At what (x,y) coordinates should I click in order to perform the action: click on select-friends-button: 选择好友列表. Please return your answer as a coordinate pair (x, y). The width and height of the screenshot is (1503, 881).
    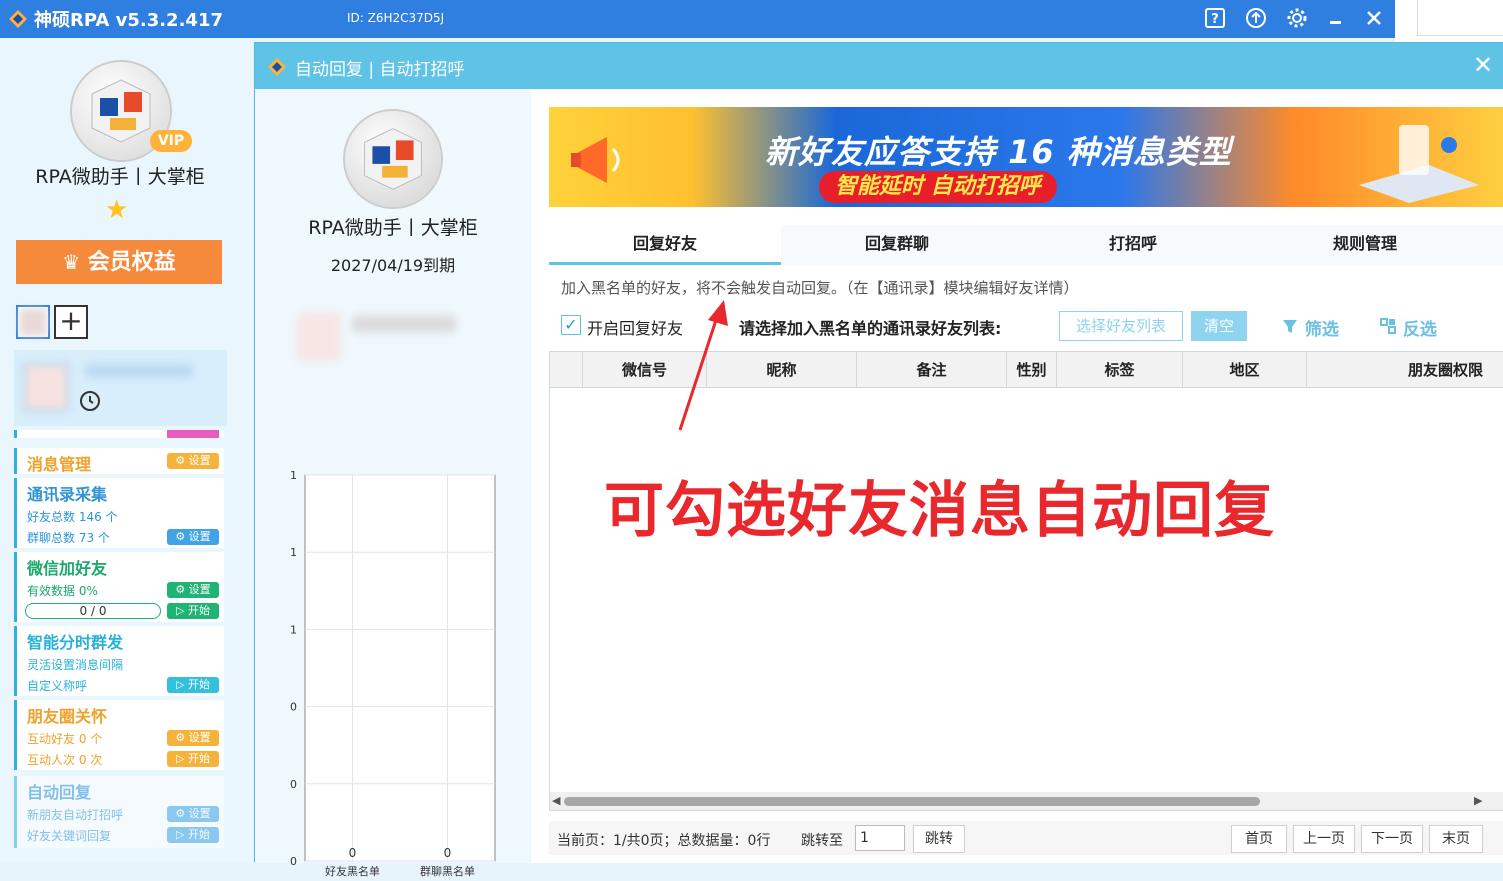
    Looking at the image, I should click on (1121, 326).